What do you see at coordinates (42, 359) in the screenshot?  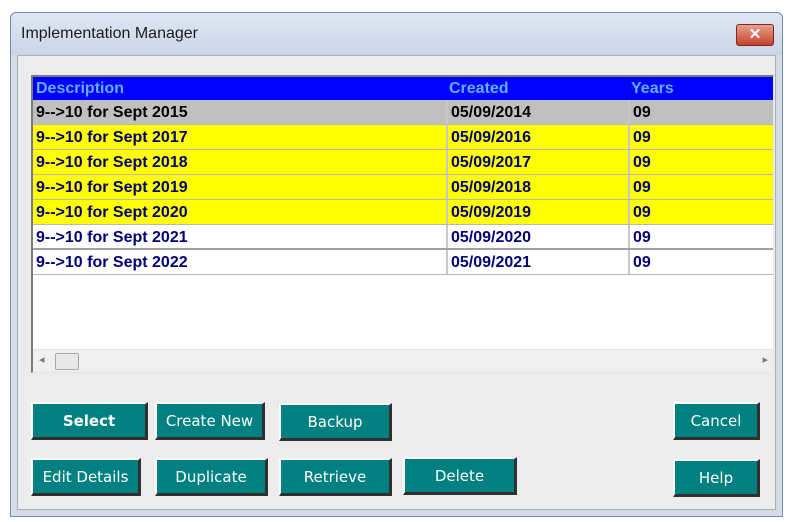 I see `scroll-left-arrow-icon: ◂` at bounding box center [42, 359].